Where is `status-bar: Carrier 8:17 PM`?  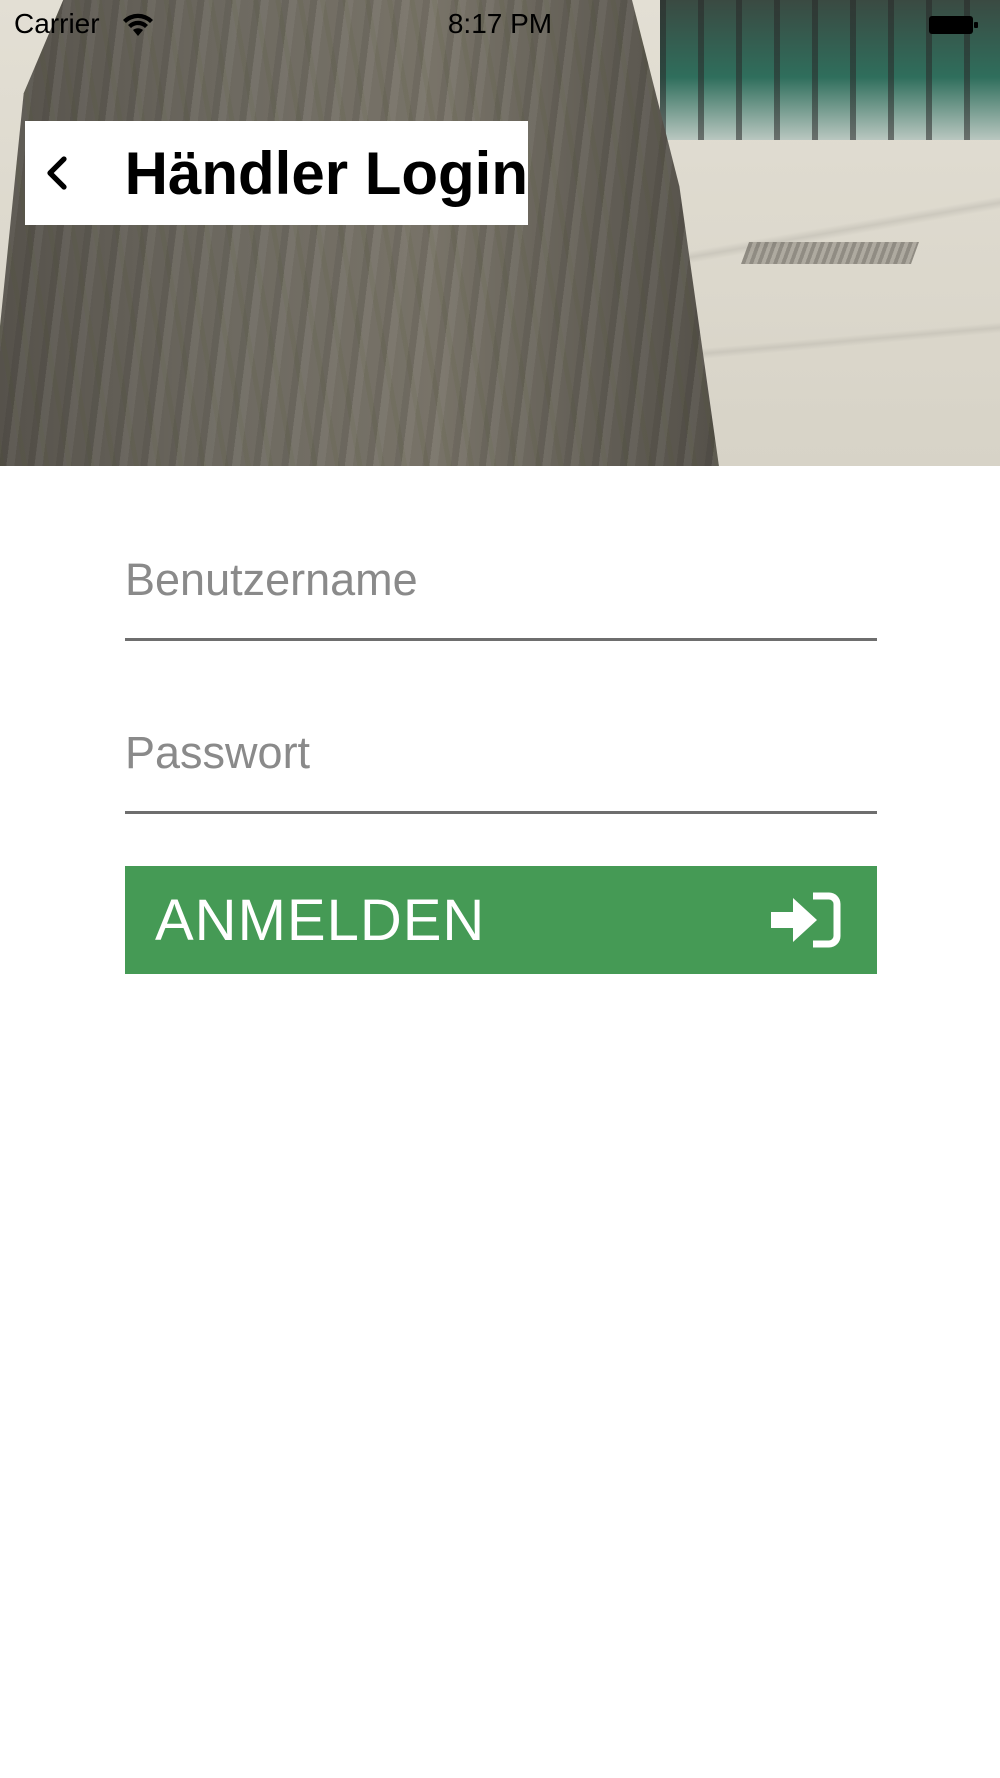
status-bar: Carrier 8:17 PM is located at coordinates (500, 25).